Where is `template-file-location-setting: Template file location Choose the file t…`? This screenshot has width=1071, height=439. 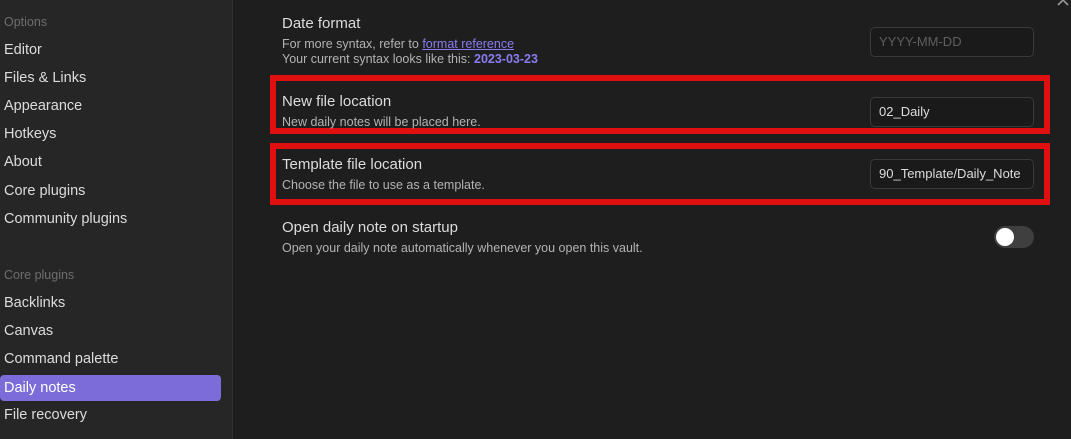
template-file-location-setting: Template file location Choose the file t… is located at coordinates (383, 174).